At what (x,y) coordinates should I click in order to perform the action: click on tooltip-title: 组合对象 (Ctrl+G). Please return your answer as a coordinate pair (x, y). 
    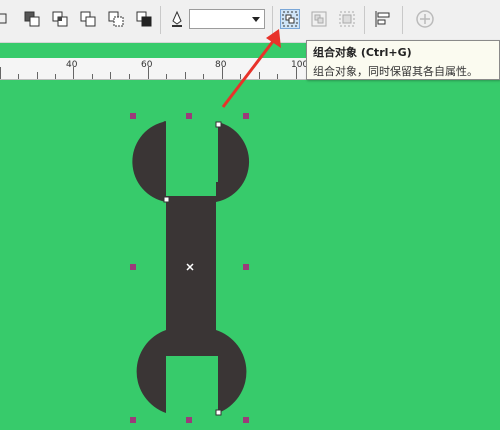
    Looking at the image, I should click on (362, 52).